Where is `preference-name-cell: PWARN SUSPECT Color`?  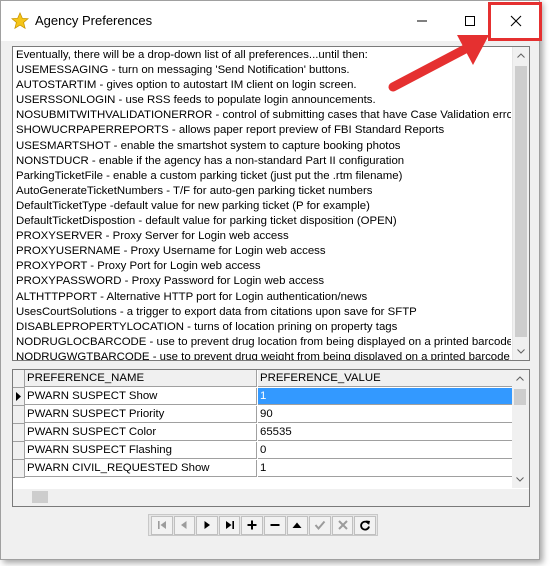
preference-name-cell: PWARN SUSPECT Color is located at coordinates (141, 432).